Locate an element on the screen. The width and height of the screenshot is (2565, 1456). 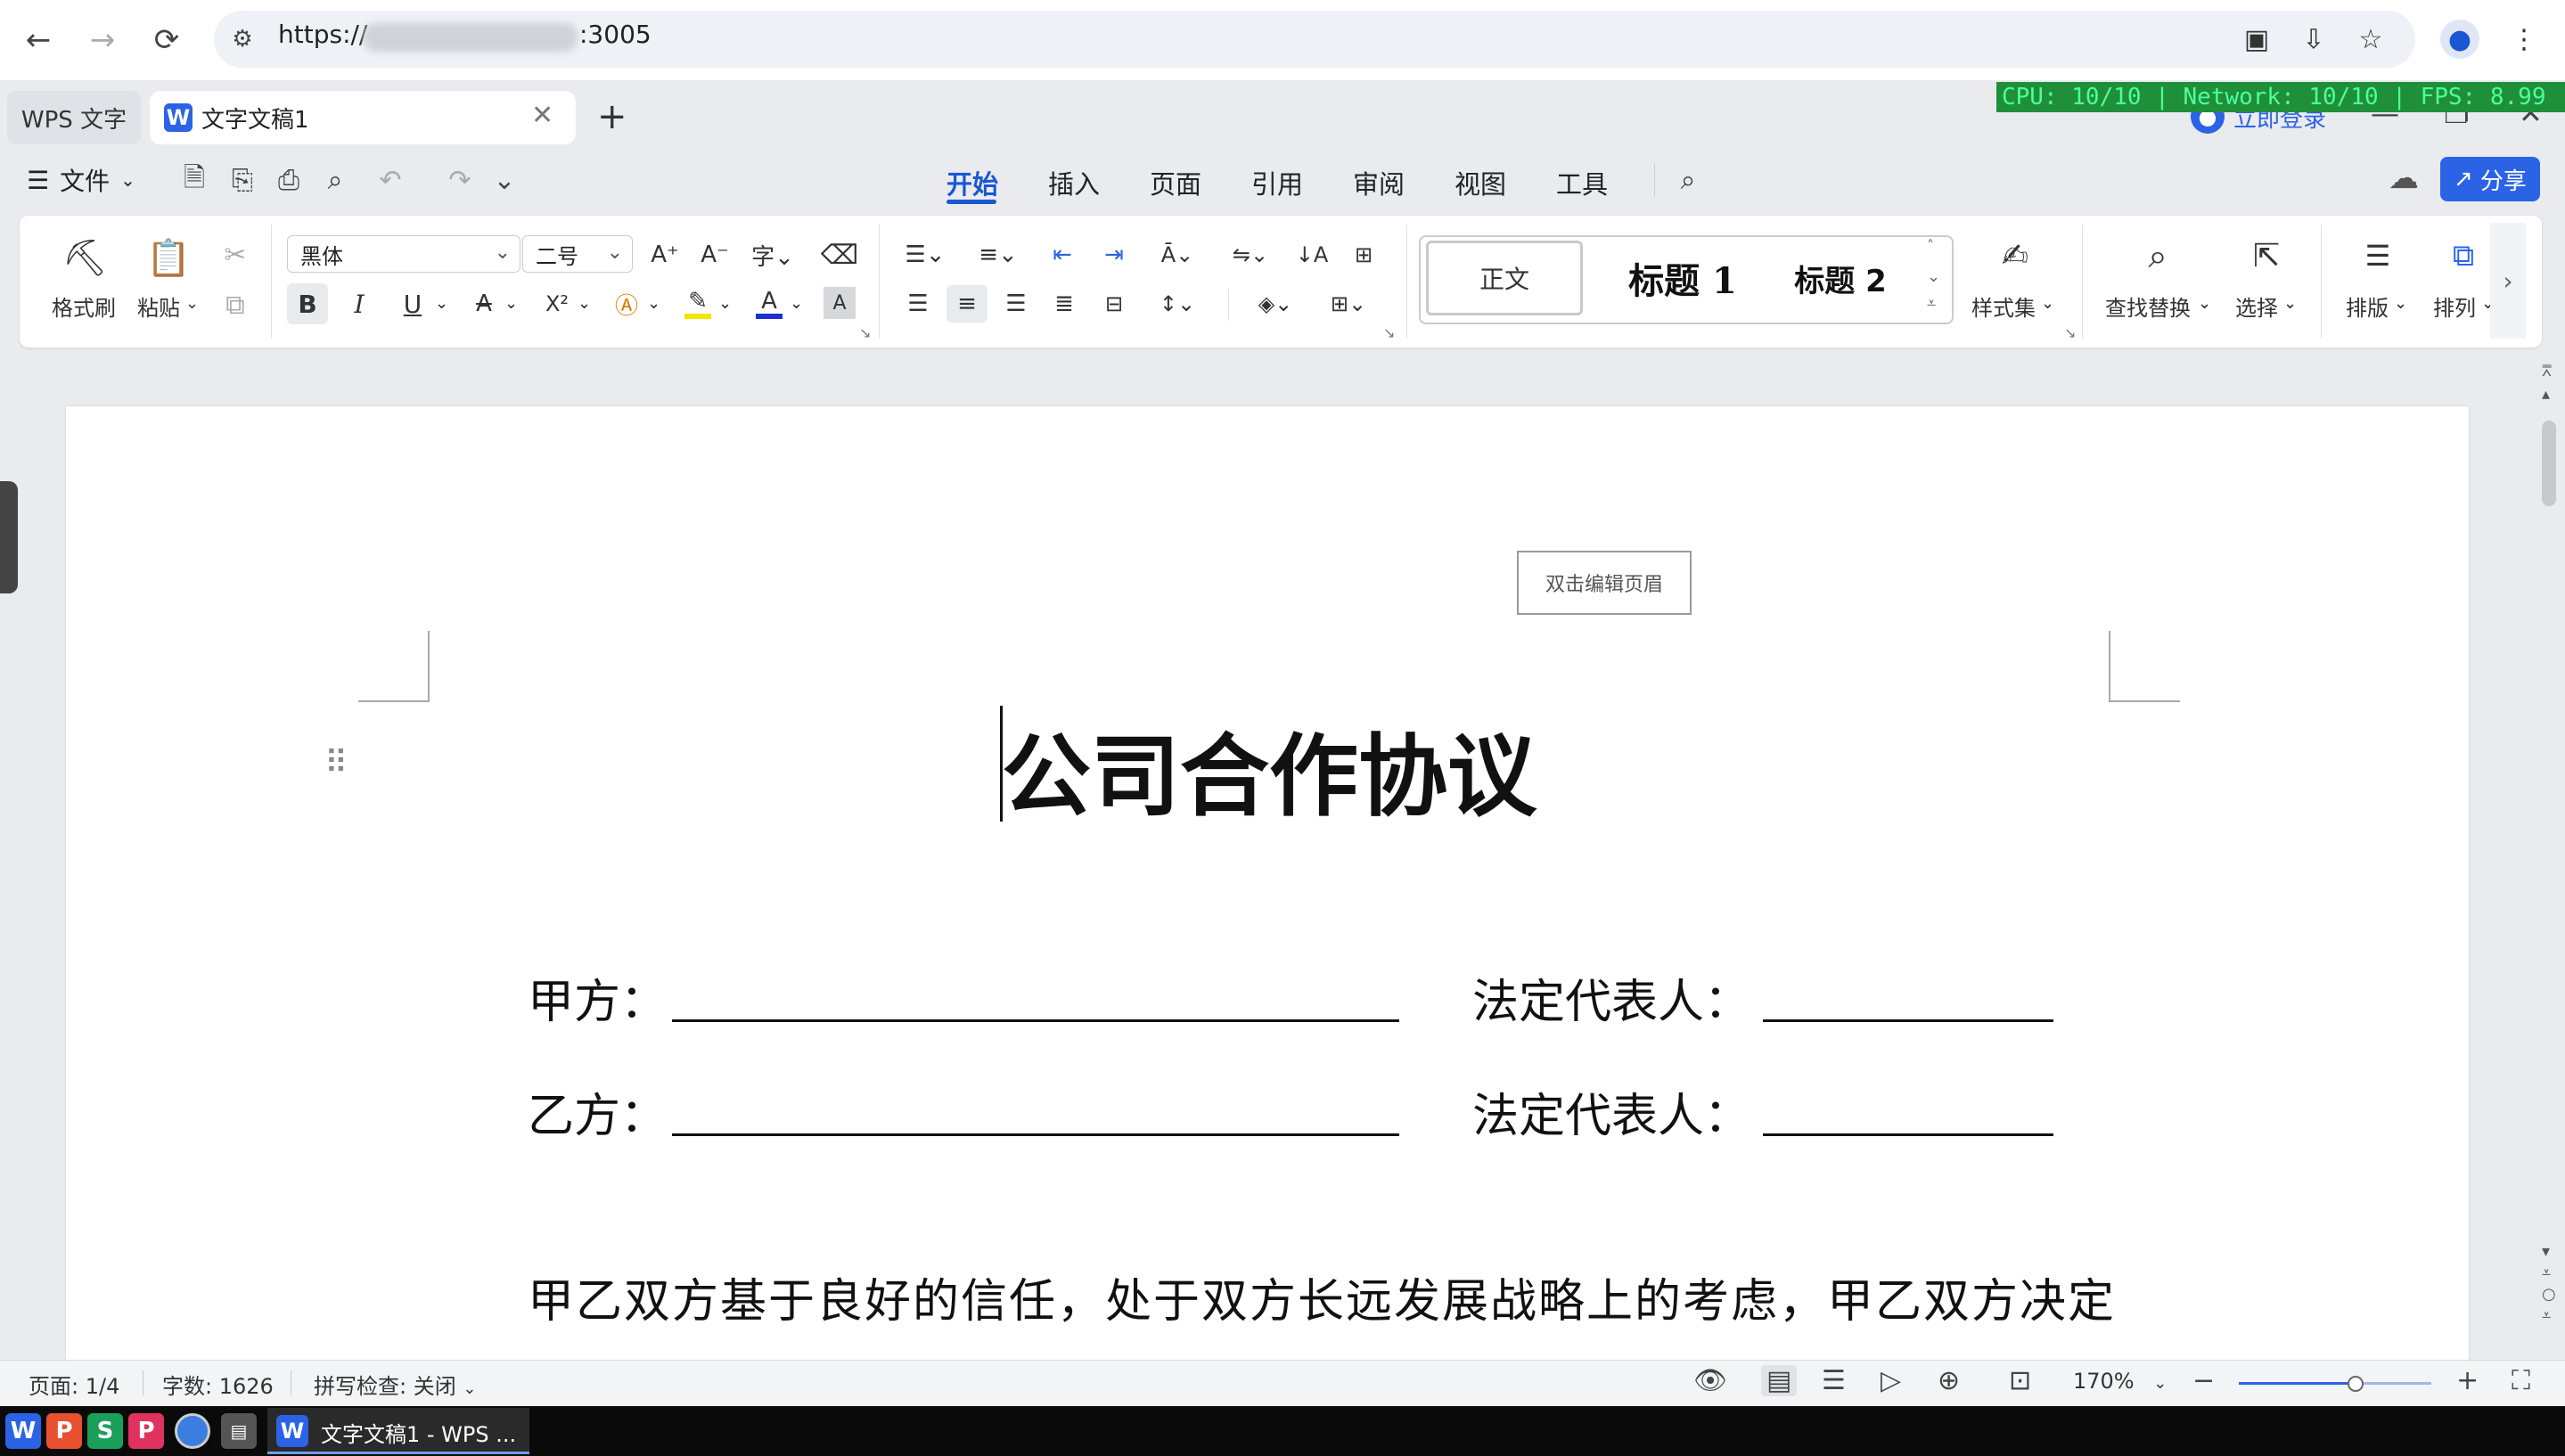
taskbar-wps-spreadsheet-icon: S is located at coordinates (105, 1431).